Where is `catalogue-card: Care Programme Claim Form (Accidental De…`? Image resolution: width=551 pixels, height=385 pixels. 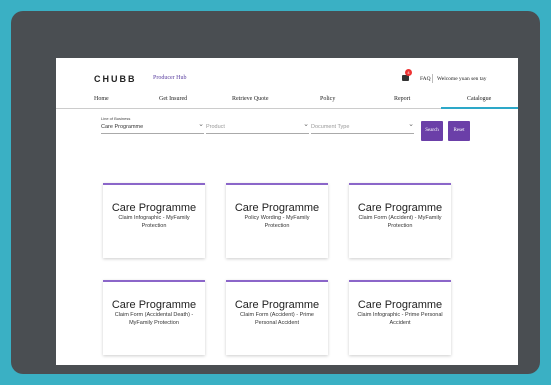 catalogue-card: Care Programme Claim Form (Accidental De… is located at coordinates (154, 317).